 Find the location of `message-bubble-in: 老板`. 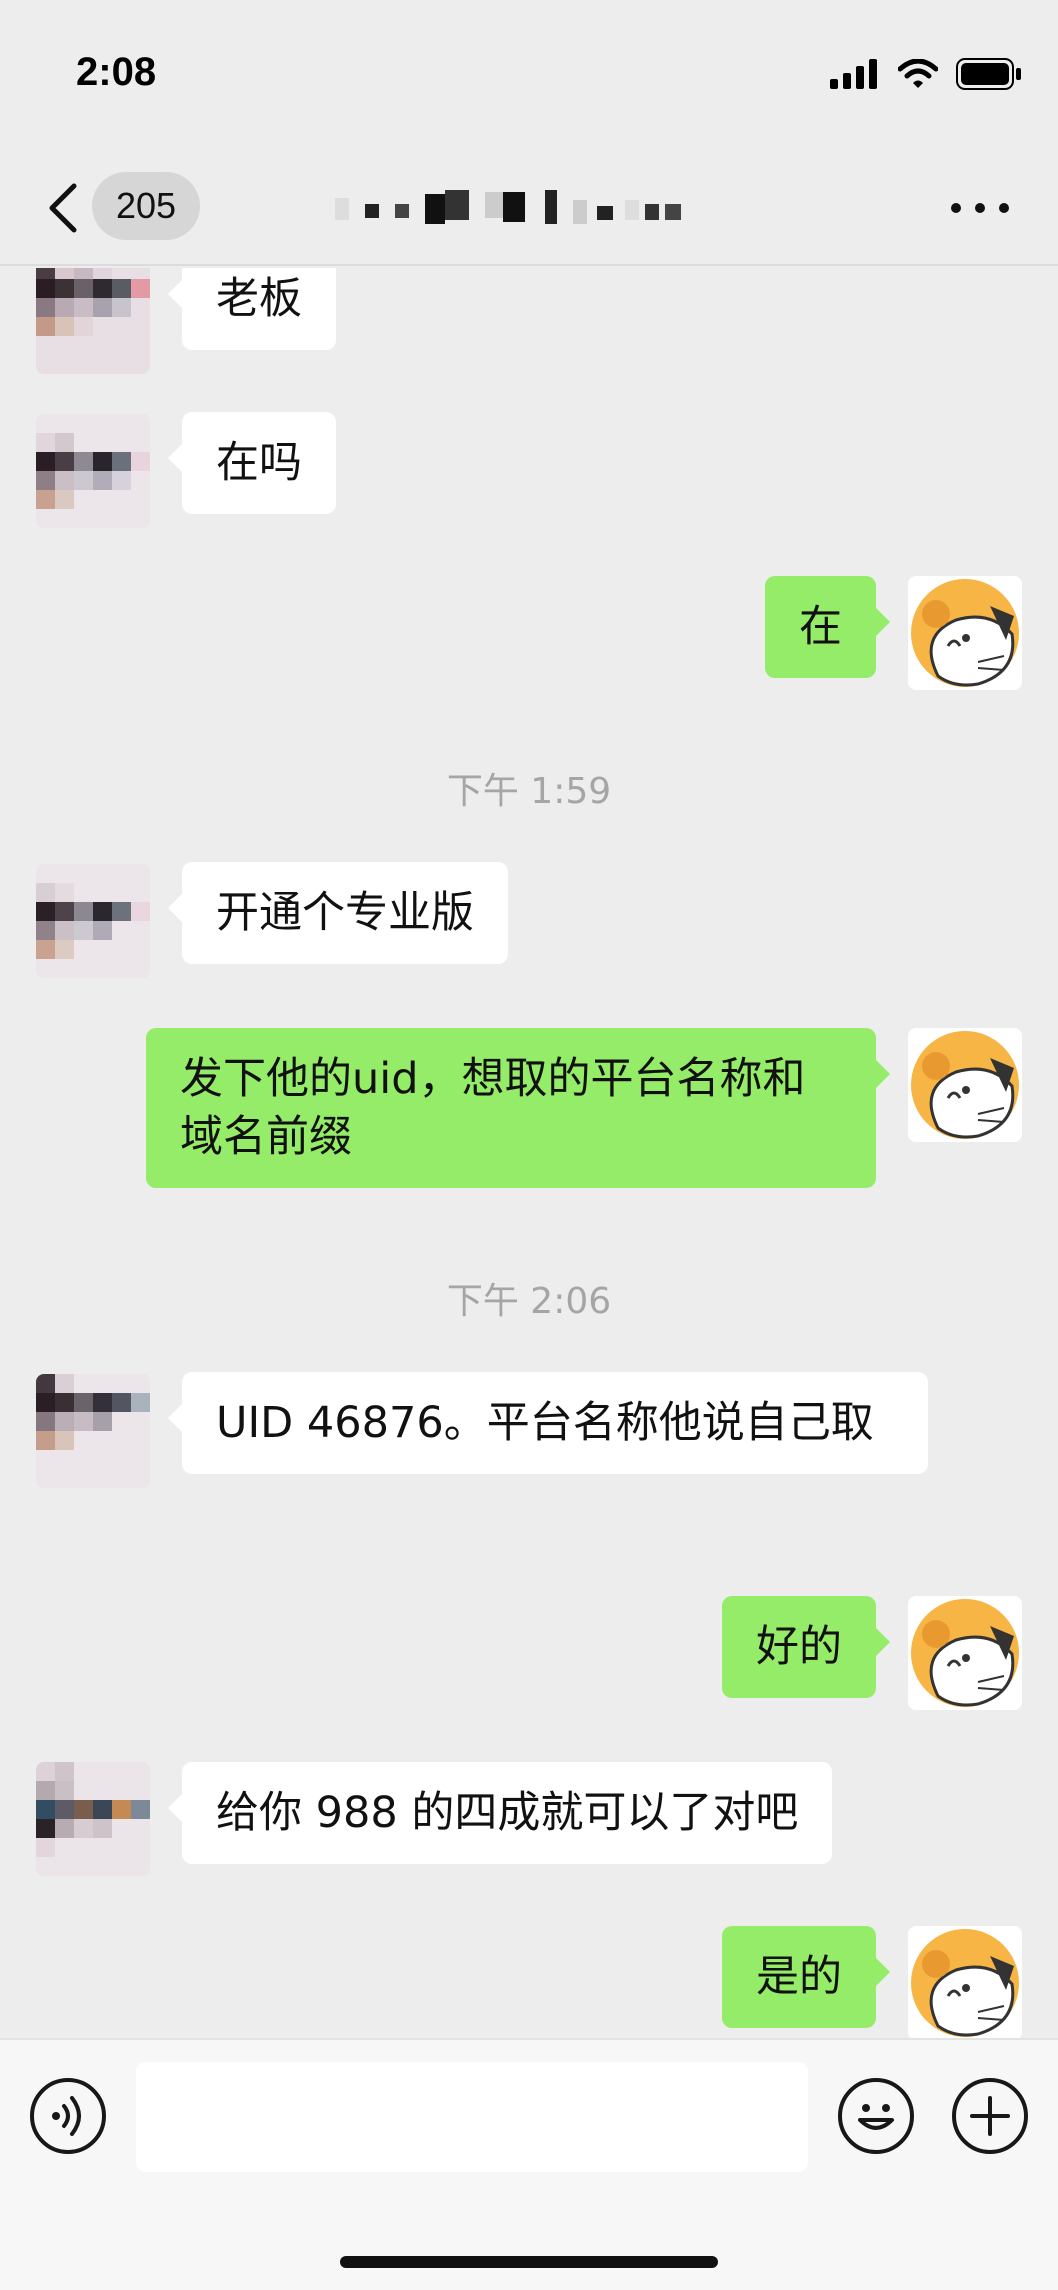

message-bubble-in: 老板 is located at coordinates (252, 309).